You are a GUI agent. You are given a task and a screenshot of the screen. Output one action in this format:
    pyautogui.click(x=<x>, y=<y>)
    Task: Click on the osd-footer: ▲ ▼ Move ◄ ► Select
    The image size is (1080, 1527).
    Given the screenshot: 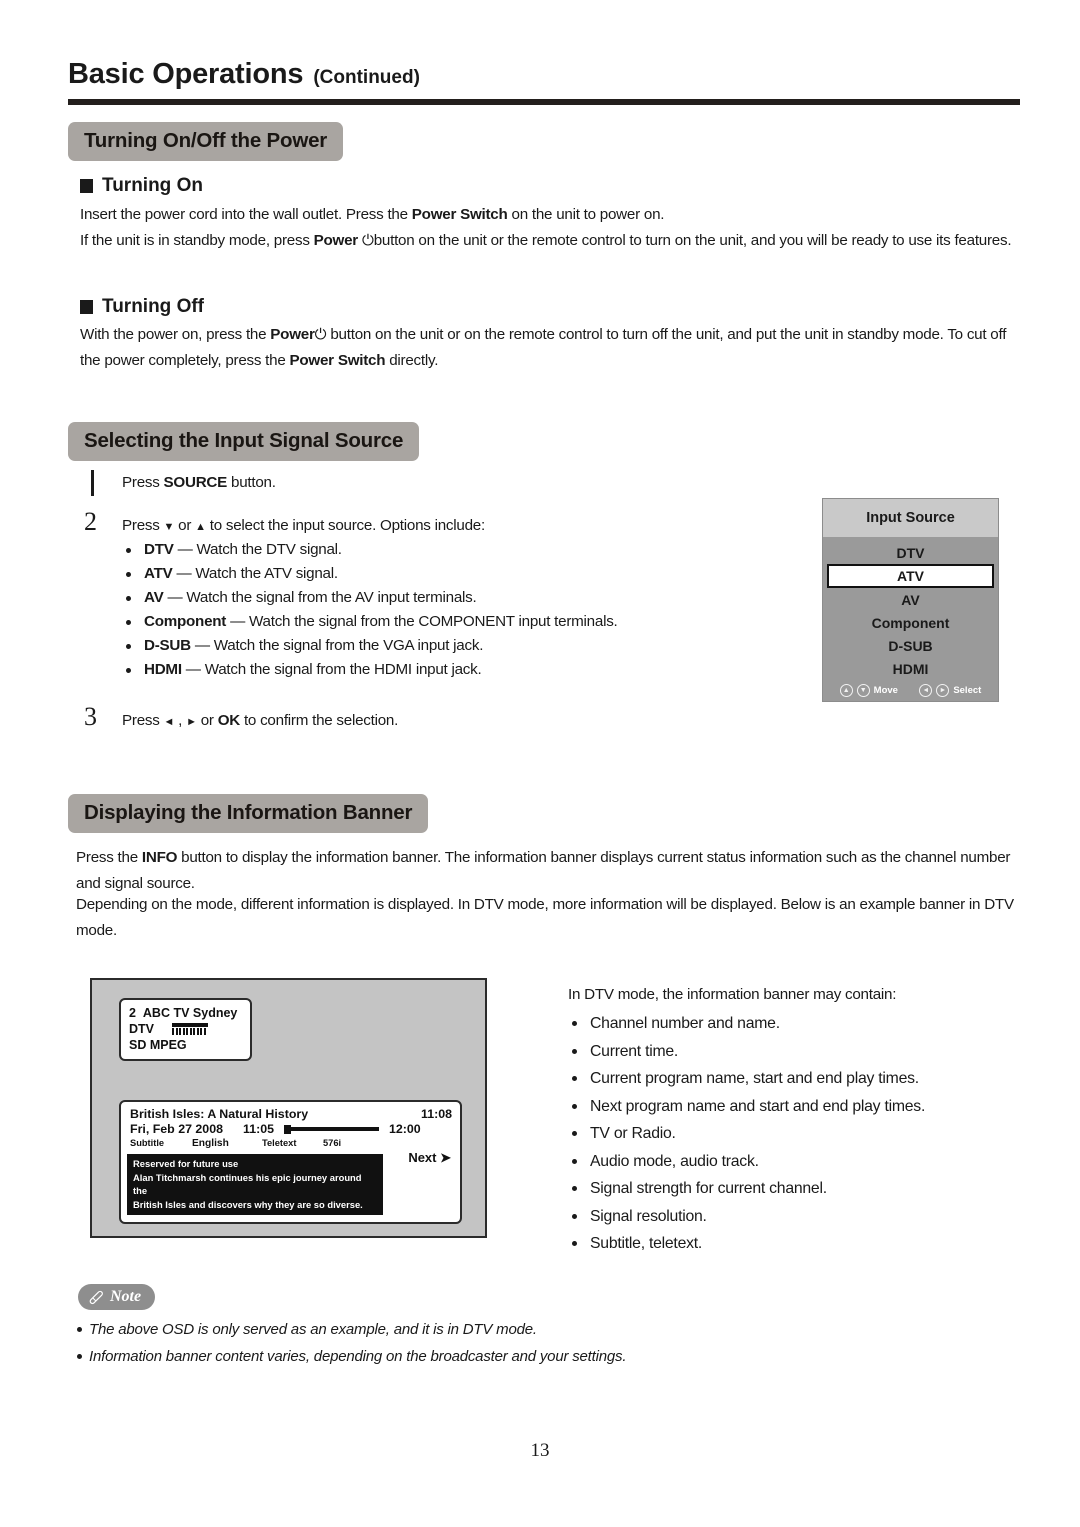 What is the action you would take?
    pyautogui.click(x=910, y=690)
    